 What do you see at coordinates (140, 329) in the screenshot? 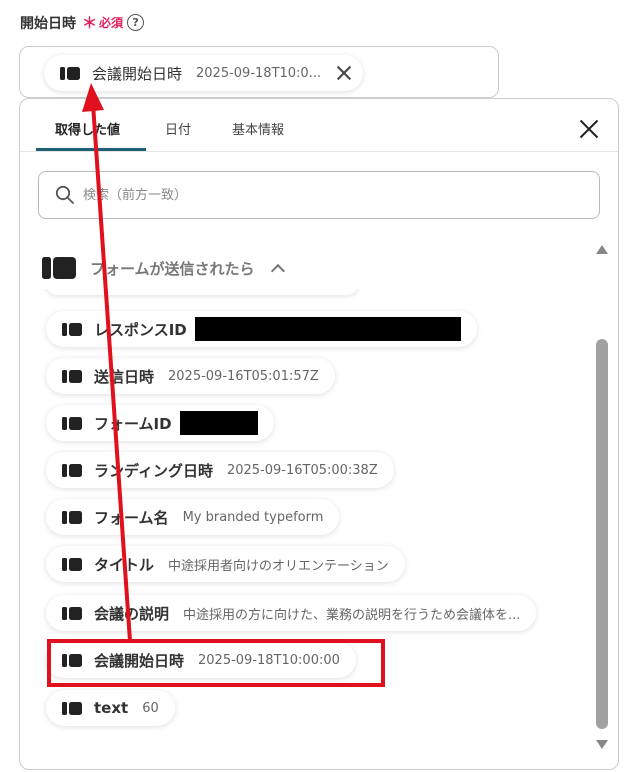
I see `item-name: レスポンスID` at bounding box center [140, 329].